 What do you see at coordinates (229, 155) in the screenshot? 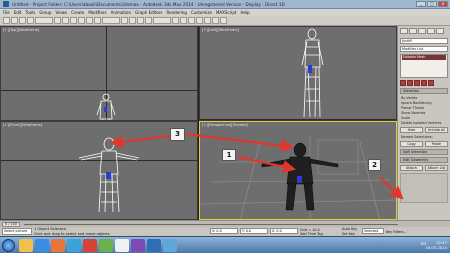
I see `callout-1: 1` at bounding box center [229, 155].